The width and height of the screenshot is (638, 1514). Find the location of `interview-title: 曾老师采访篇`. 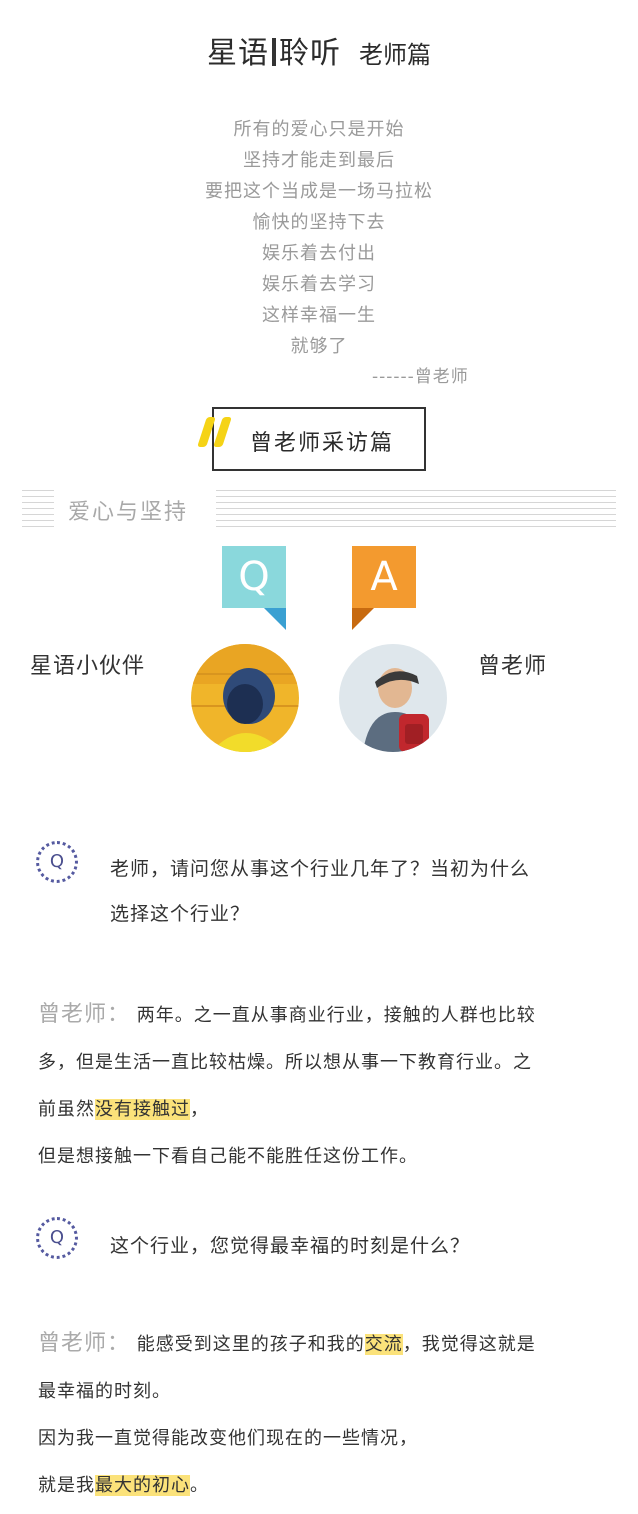

interview-title: 曾老师采访篇 is located at coordinates (322, 443).